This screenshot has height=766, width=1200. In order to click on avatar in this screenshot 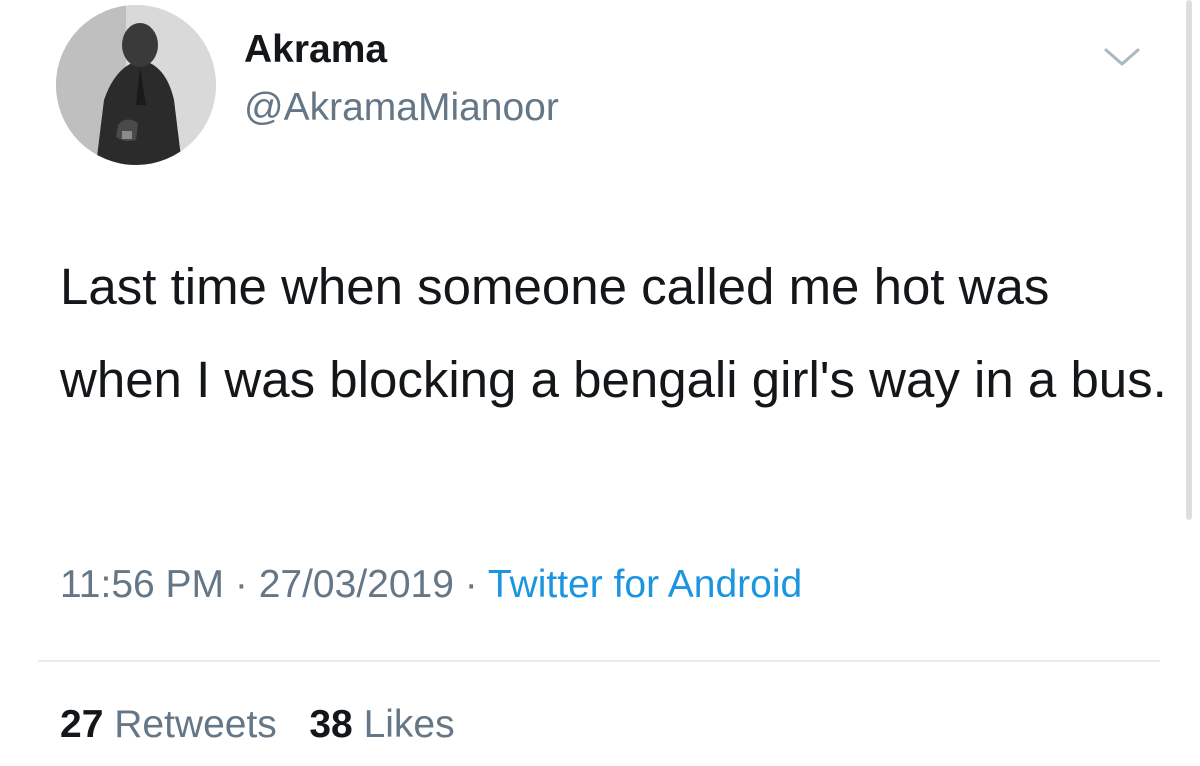, I will do `click(136, 85)`.